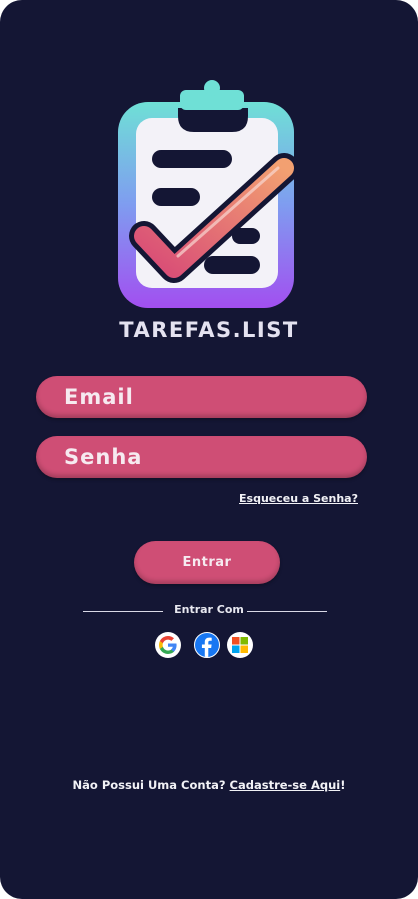 This screenshot has width=418, height=899. I want to click on signup-prompt: Não Possui Uma Conta? Cadastre-se Aqui!, so click(209, 785).